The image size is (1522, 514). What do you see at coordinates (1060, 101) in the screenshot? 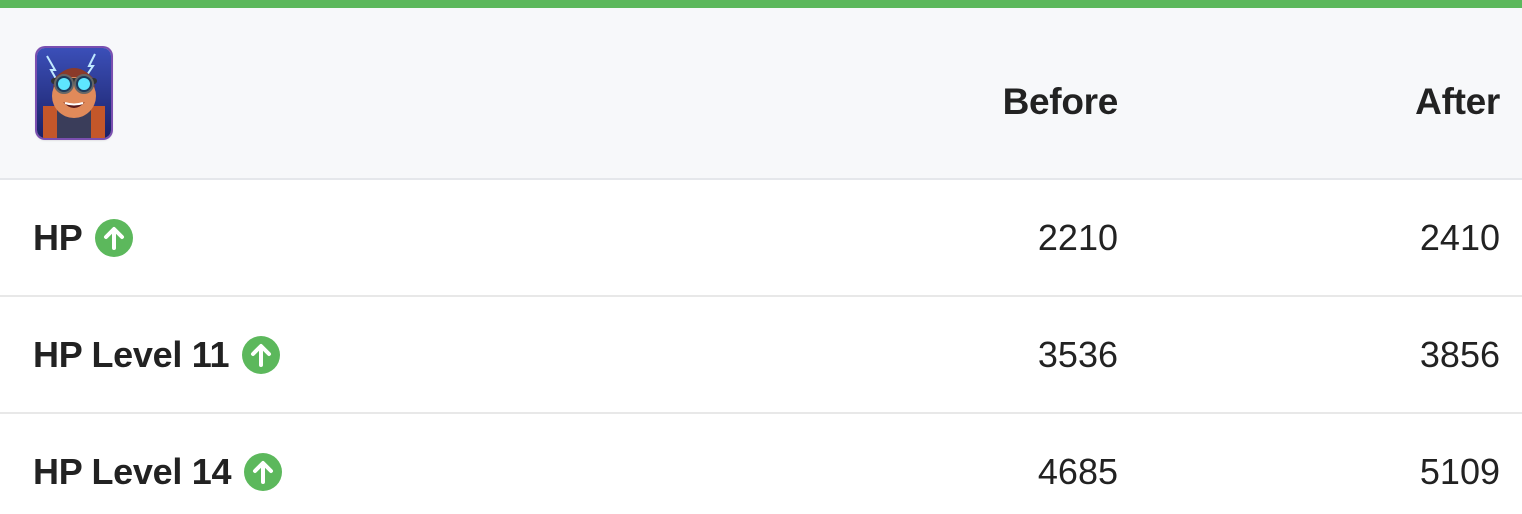
I see `before-column-header: Before` at bounding box center [1060, 101].